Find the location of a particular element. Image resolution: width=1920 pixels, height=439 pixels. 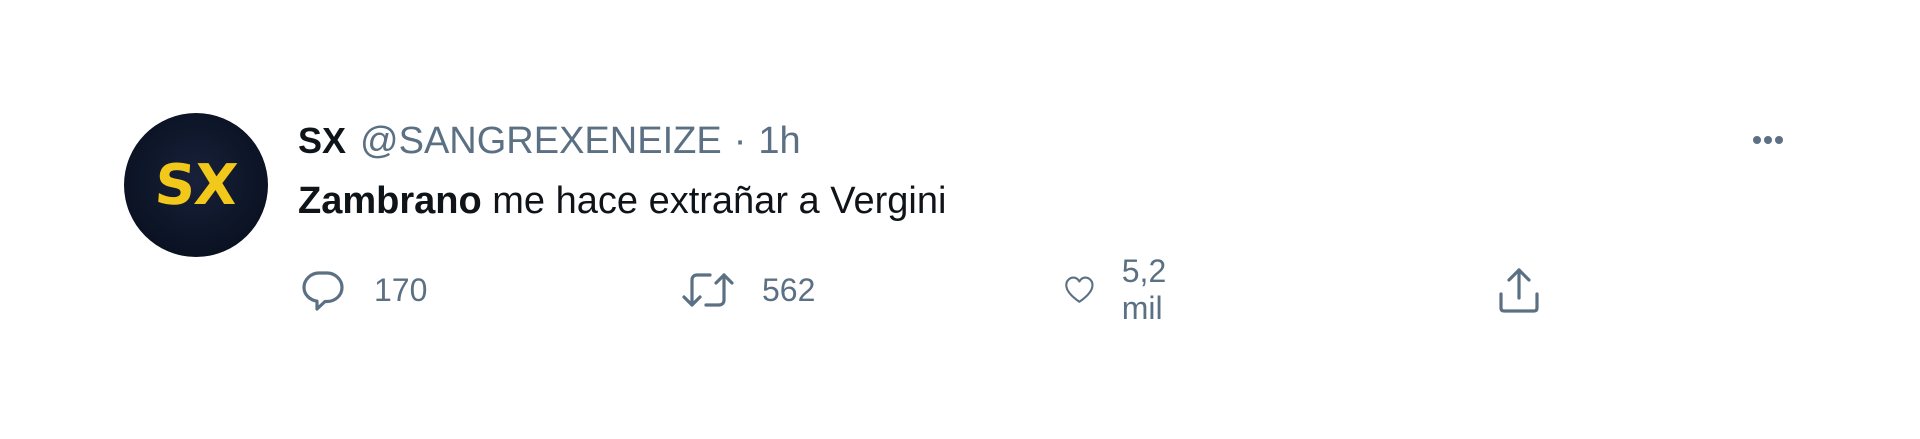

tweet-text: Zambrano me hace extrañar a Vergini is located at coordinates (622, 201).